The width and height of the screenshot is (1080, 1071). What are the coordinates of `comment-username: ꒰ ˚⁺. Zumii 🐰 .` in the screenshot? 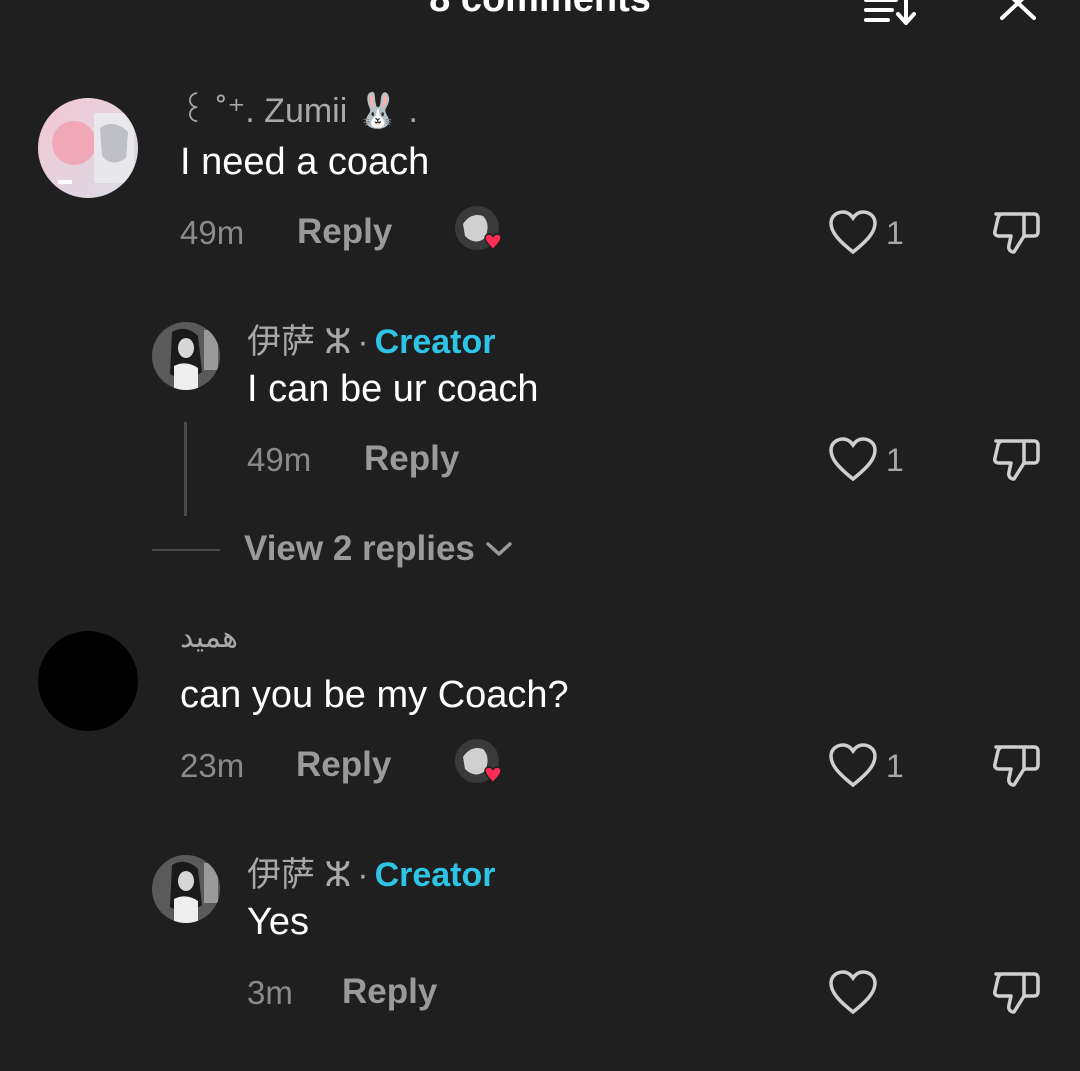 It's located at (299, 108).